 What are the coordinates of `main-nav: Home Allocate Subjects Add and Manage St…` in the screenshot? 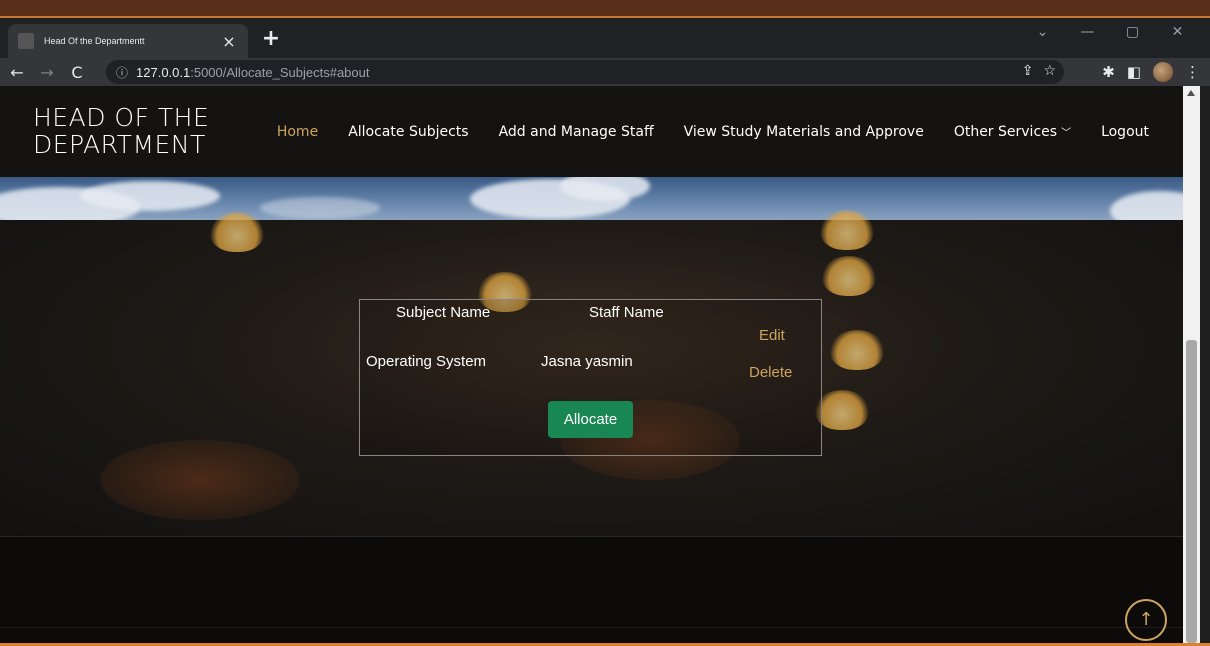 It's located at (713, 132).